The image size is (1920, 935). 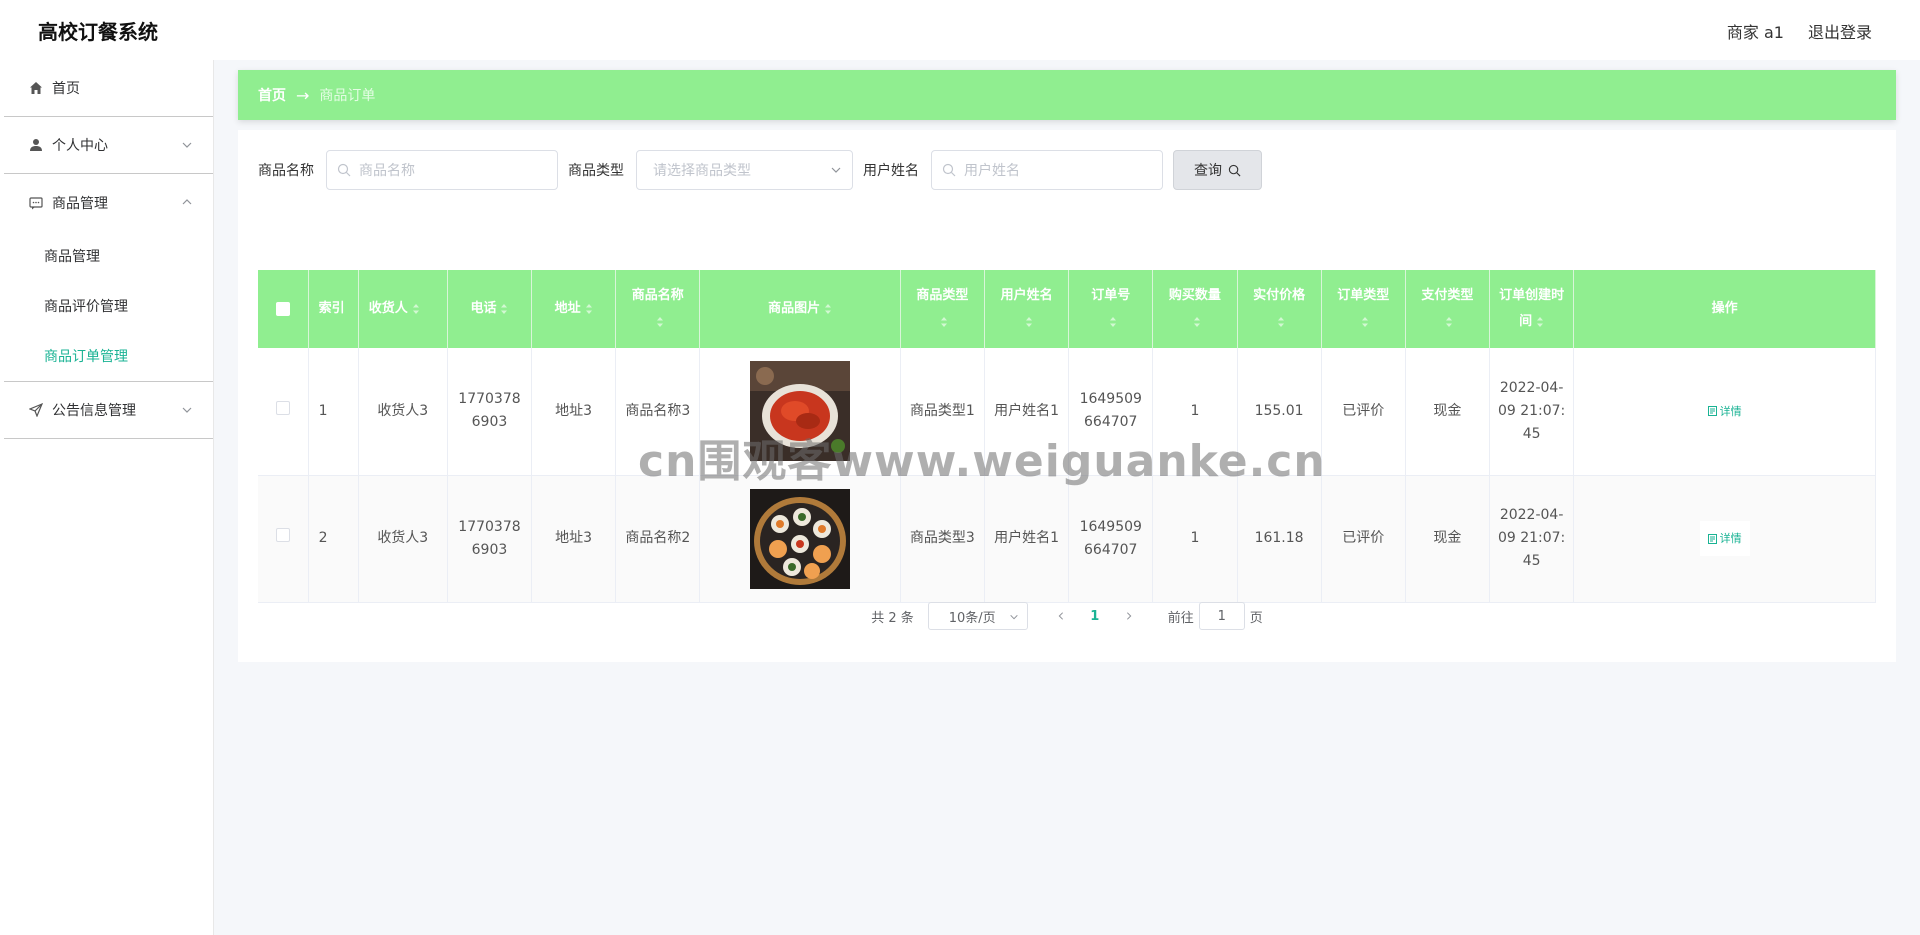 I want to click on query-button-label: 查询, so click(x=1208, y=171).